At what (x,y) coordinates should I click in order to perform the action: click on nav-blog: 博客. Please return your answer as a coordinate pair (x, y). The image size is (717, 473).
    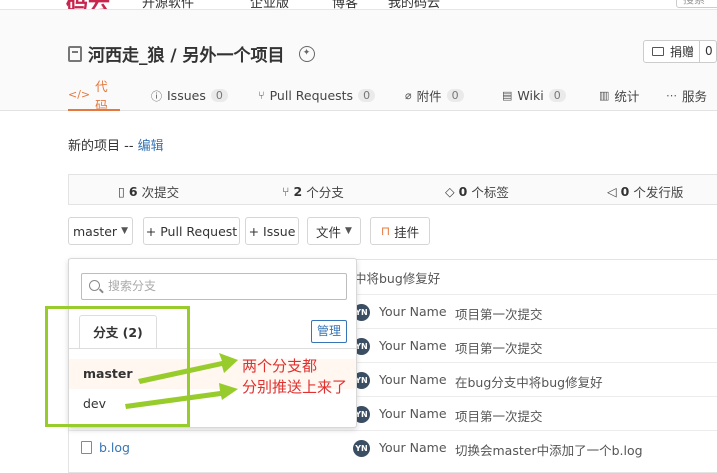
    Looking at the image, I should click on (345, 4).